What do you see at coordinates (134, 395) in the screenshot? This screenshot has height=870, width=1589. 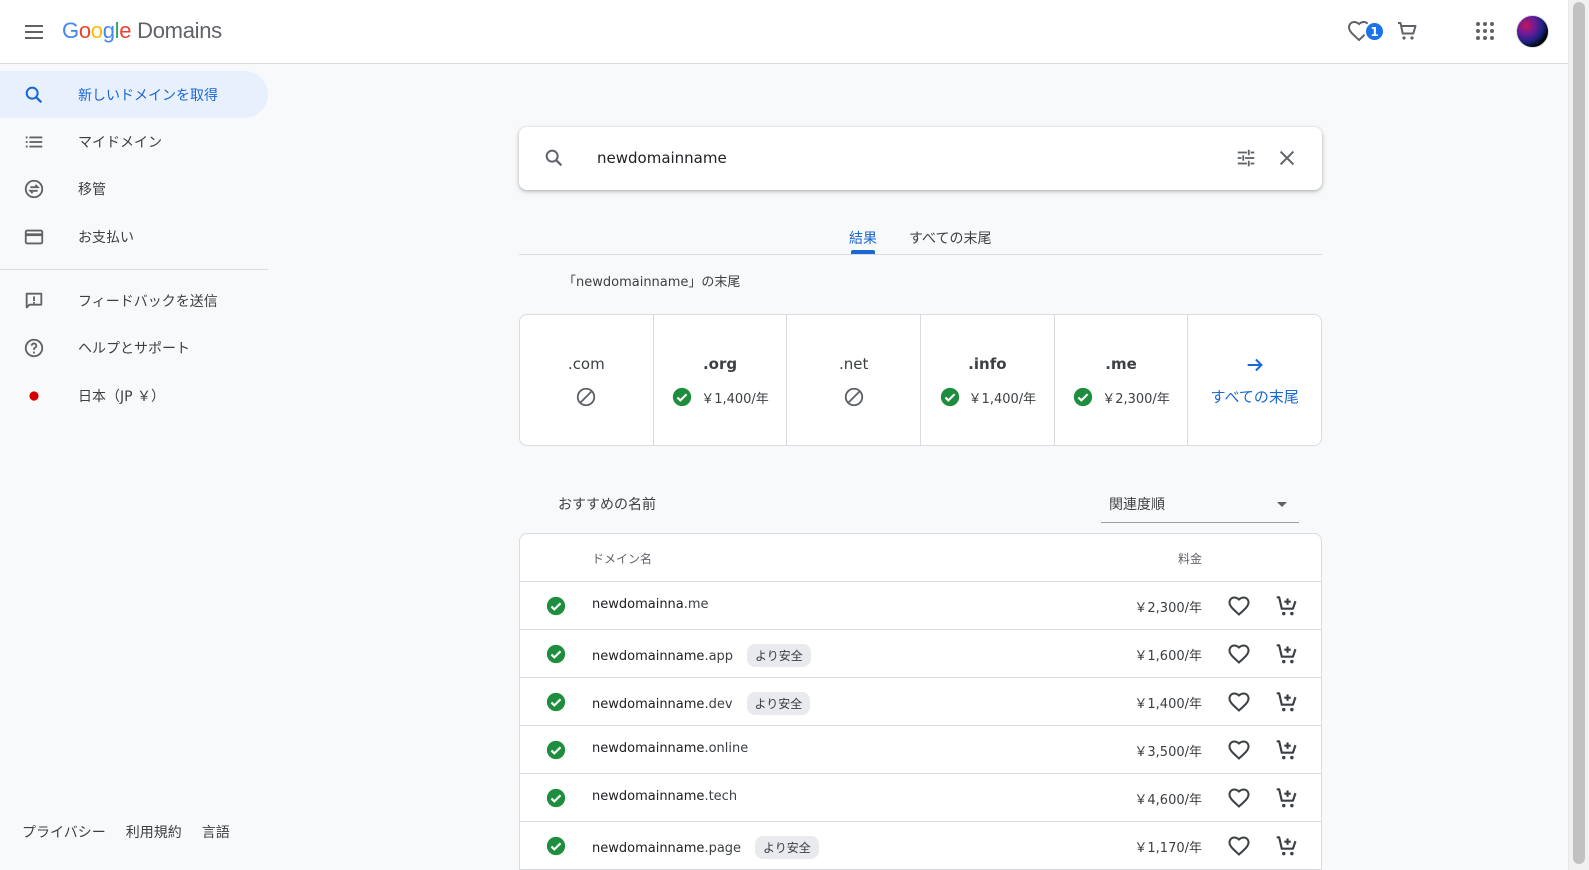 I see `sidebar-item-country: 日本（JP ￥）` at bounding box center [134, 395].